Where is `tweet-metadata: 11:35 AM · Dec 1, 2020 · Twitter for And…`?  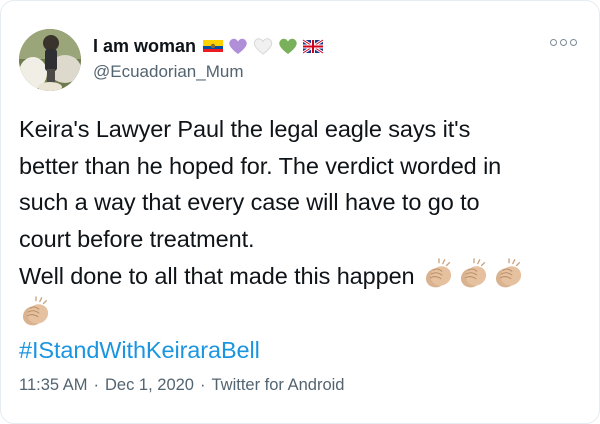
tweet-metadata: 11:35 AM · Dec 1, 2020 · Twitter for And… is located at coordinates (181, 385).